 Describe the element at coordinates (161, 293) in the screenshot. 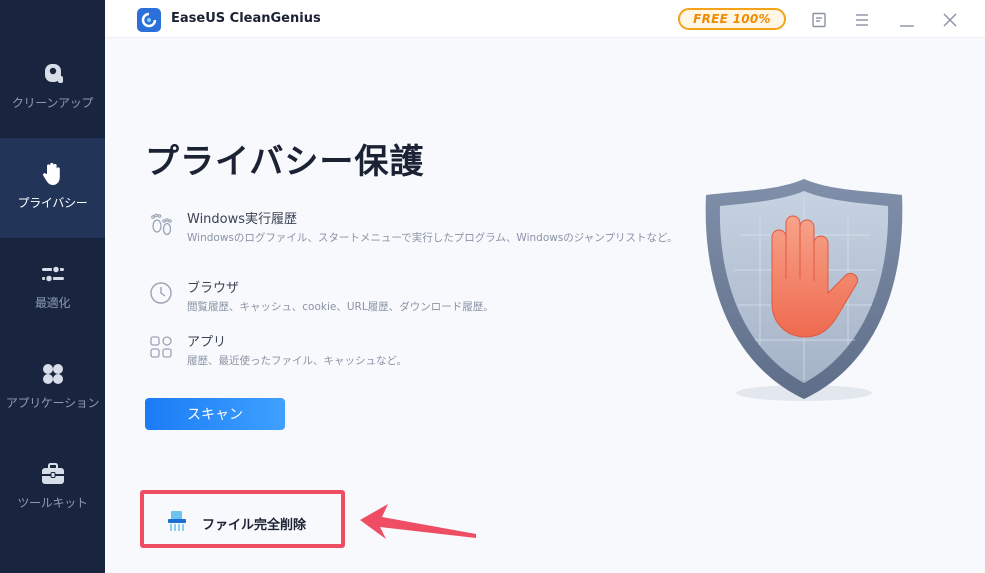

I see `clock-icon` at that location.